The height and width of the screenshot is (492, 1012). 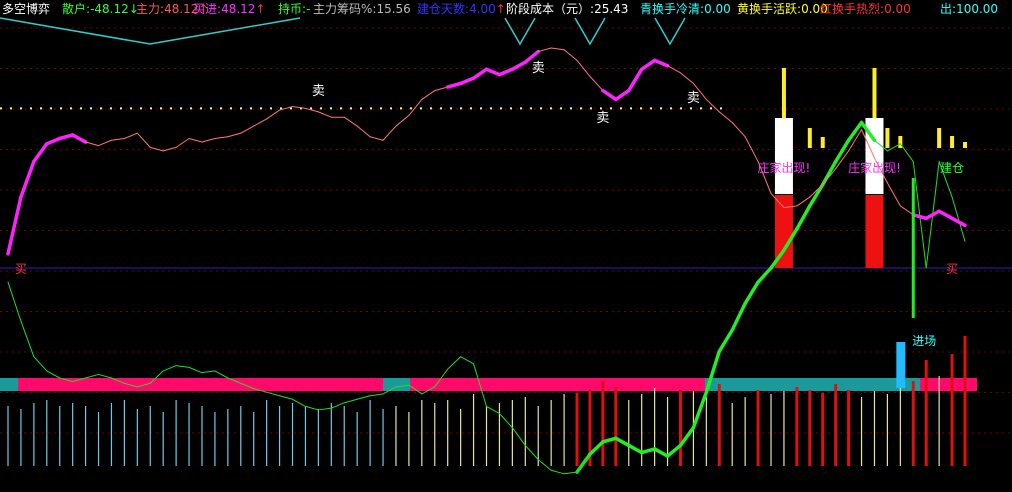 I want to click on jiancang-label: 建仓, so click(x=952, y=168).